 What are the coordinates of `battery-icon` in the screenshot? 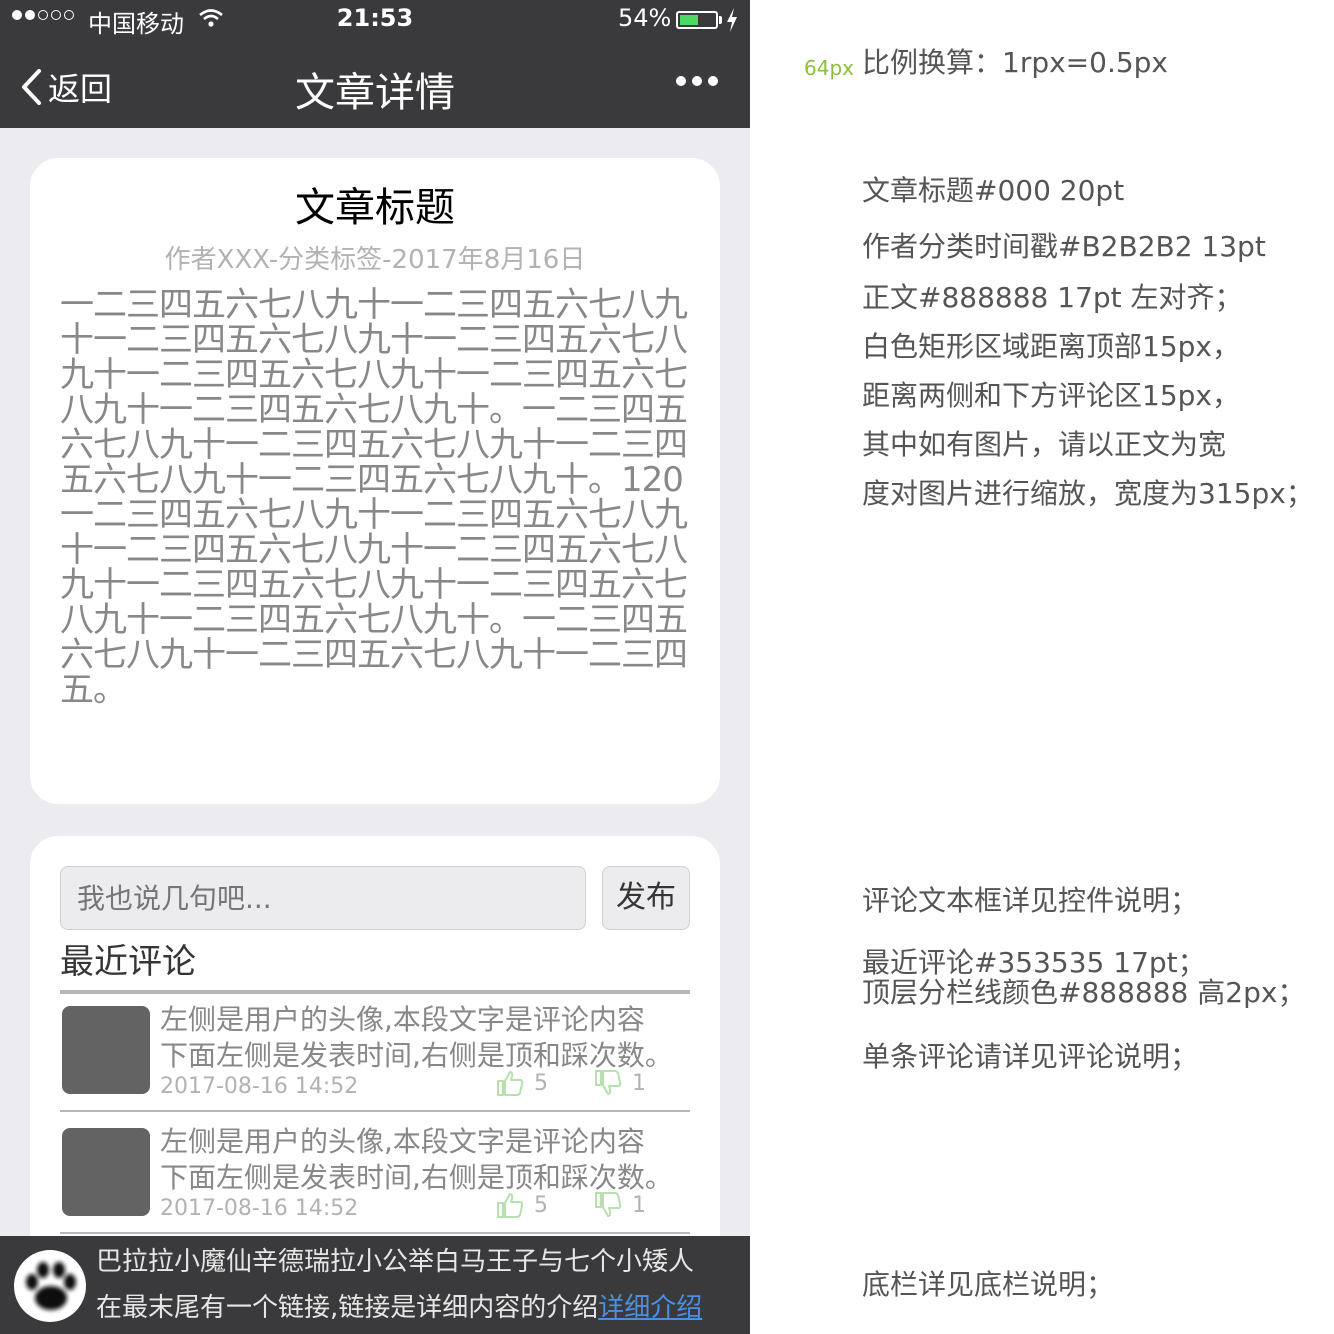 It's located at (697, 20).